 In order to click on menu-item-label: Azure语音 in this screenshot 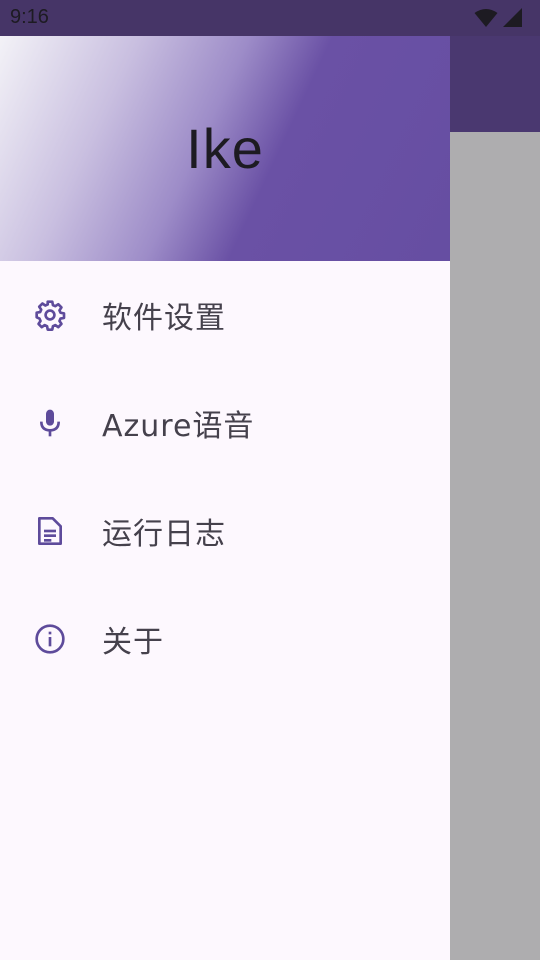, I will do `click(178, 426)`.